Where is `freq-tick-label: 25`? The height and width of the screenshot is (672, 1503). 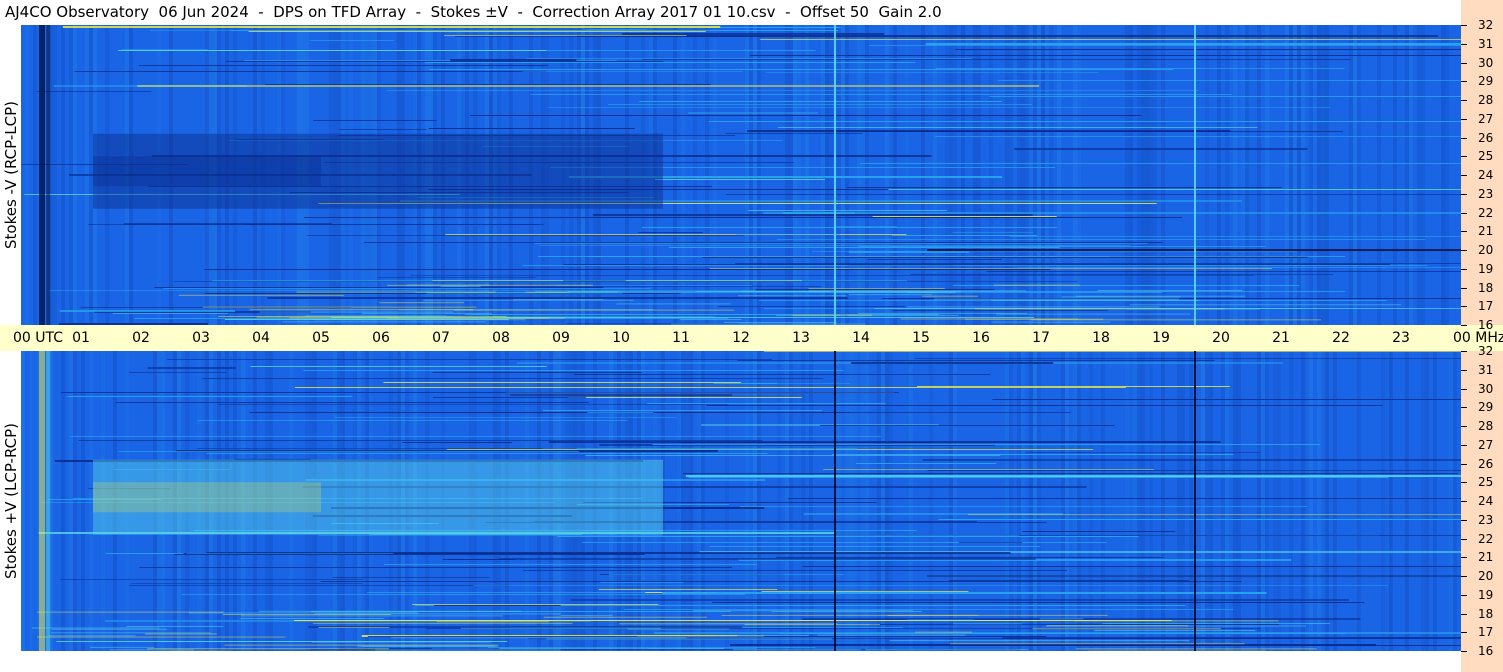 freq-tick-label: 25 is located at coordinates (1486, 156).